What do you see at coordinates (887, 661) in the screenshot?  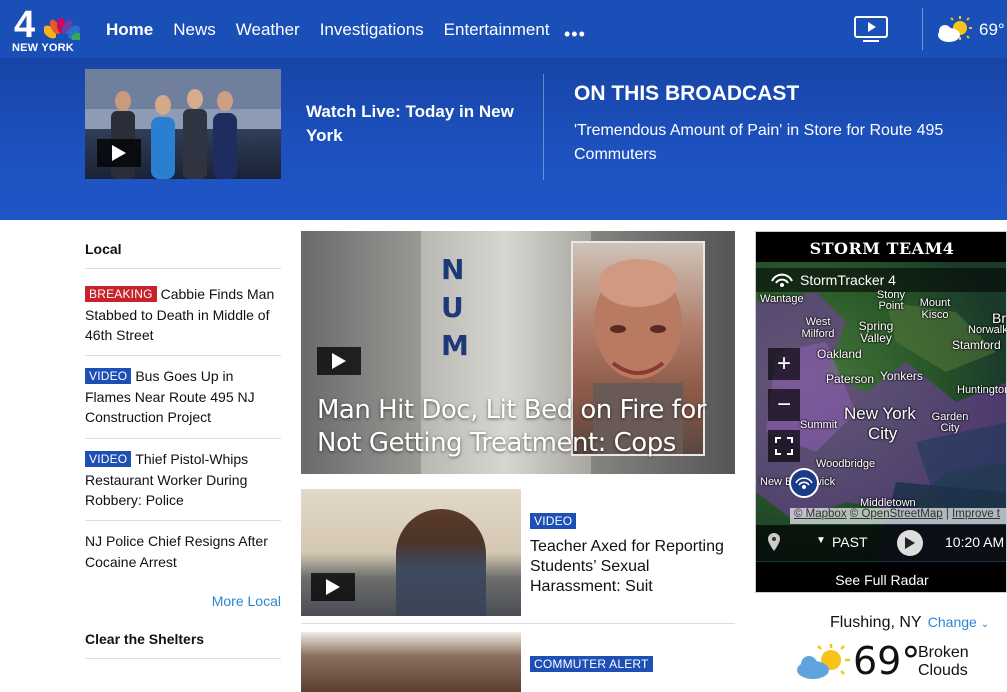 I see `current-temperature: 69°` at bounding box center [887, 661].